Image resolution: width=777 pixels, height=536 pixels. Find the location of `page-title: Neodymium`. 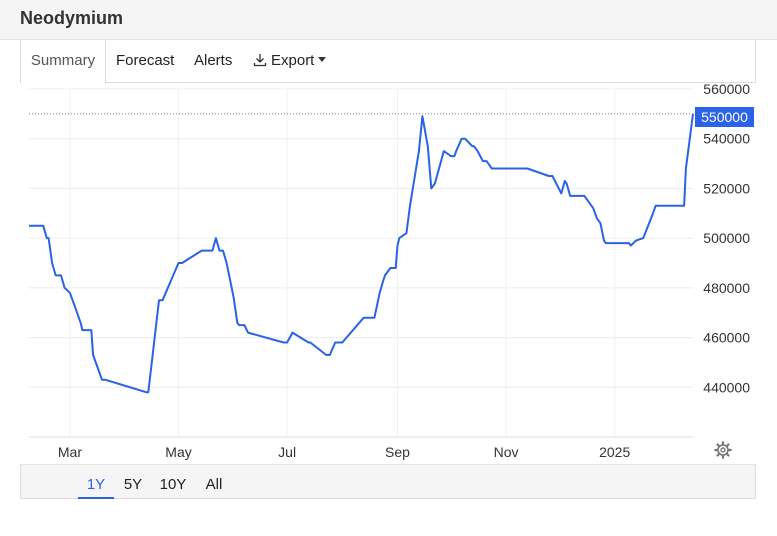

page-title: Neodymium is located at coordinates (72, 18).